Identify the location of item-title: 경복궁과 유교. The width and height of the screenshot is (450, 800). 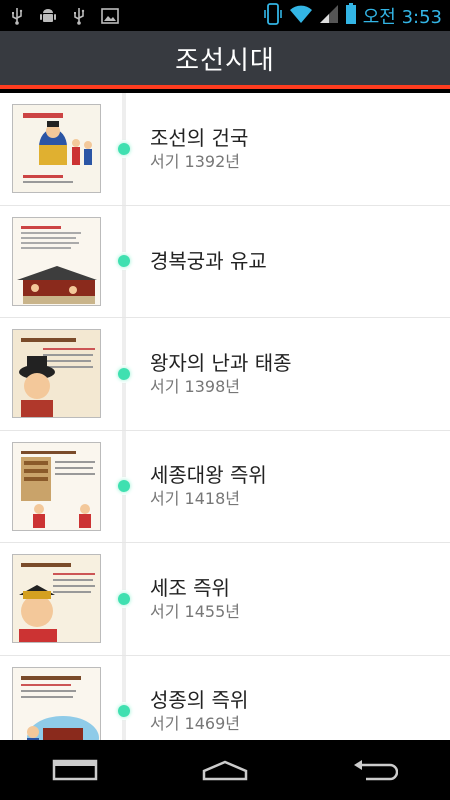
(208, 261).